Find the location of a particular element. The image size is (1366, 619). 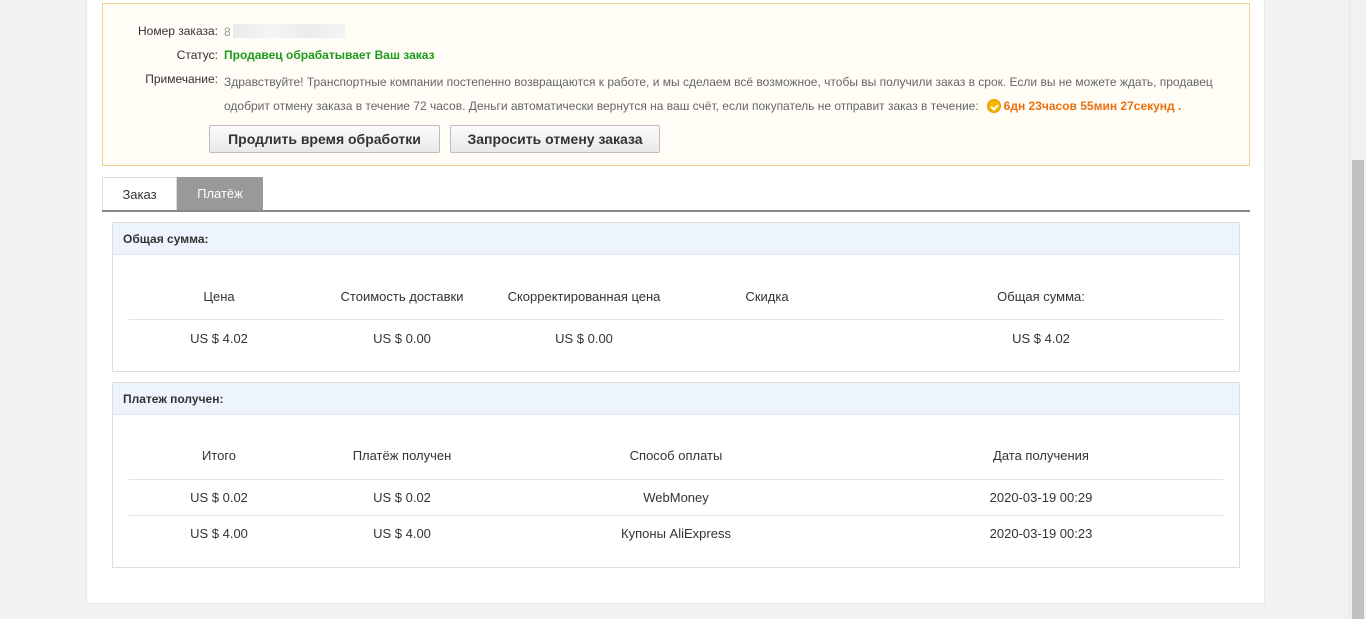

extend-processing-button: Продлить время обработки is located at coordinates (324, 139).